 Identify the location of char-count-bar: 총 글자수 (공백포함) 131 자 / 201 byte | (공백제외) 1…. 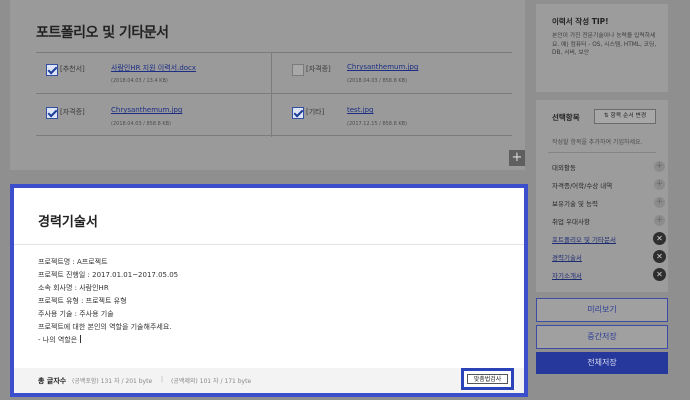
(269, 380).